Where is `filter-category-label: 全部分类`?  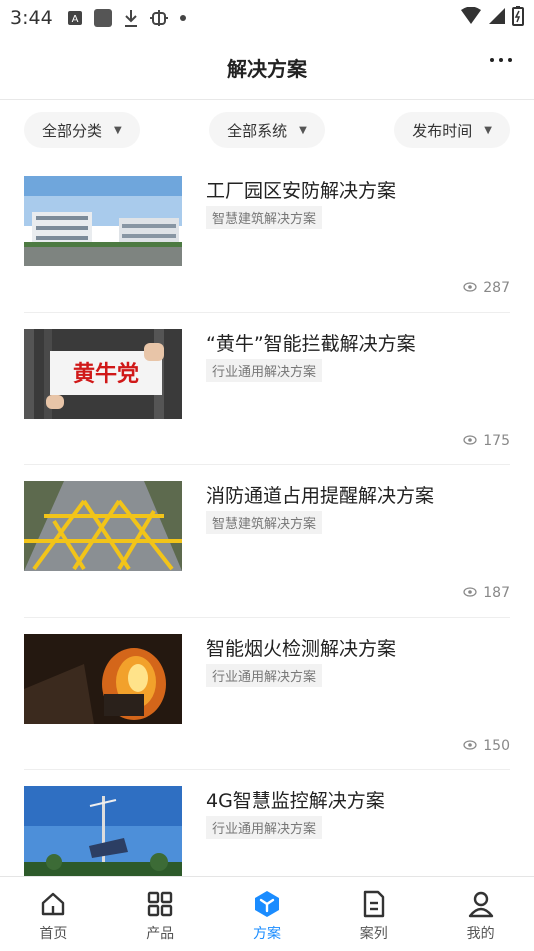 filter-category-label: 全部分类 is located at coordinates (72, 130).